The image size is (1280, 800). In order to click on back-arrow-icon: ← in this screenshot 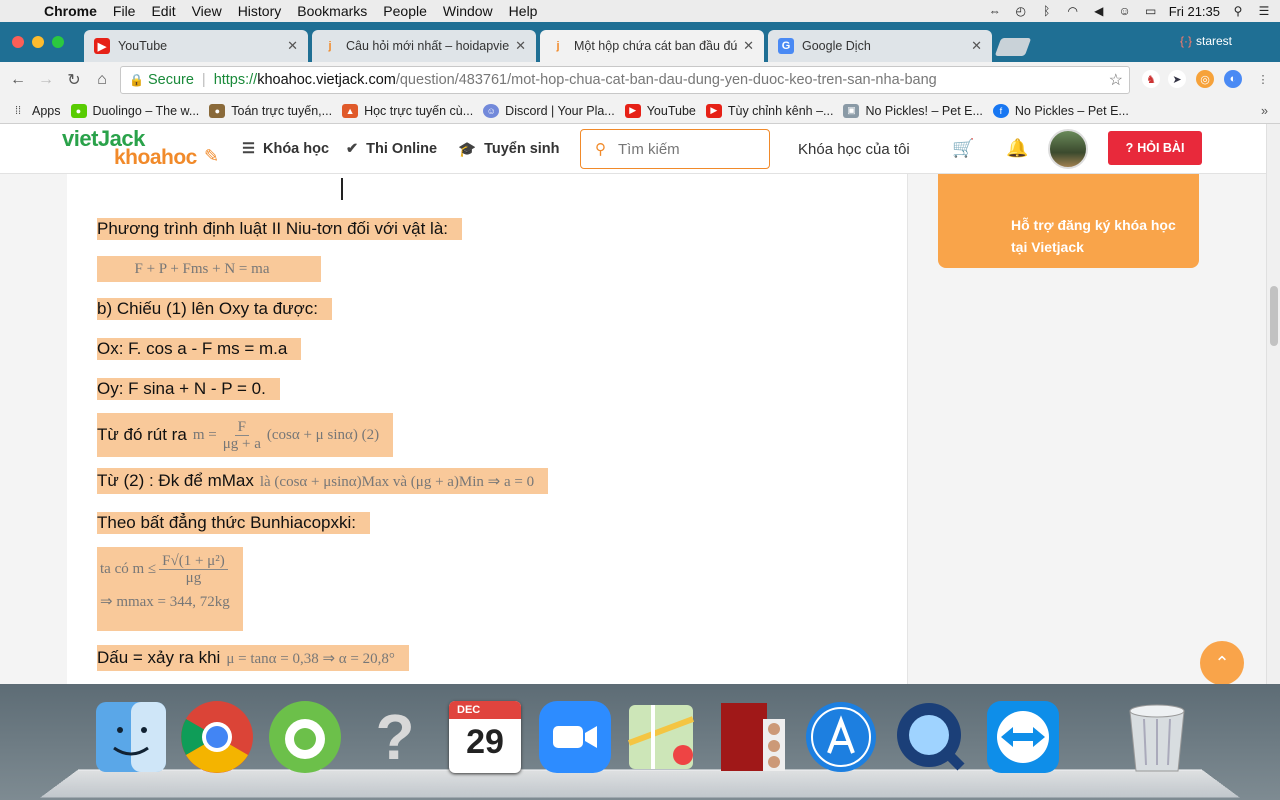, I will do `click(18, 80)`.